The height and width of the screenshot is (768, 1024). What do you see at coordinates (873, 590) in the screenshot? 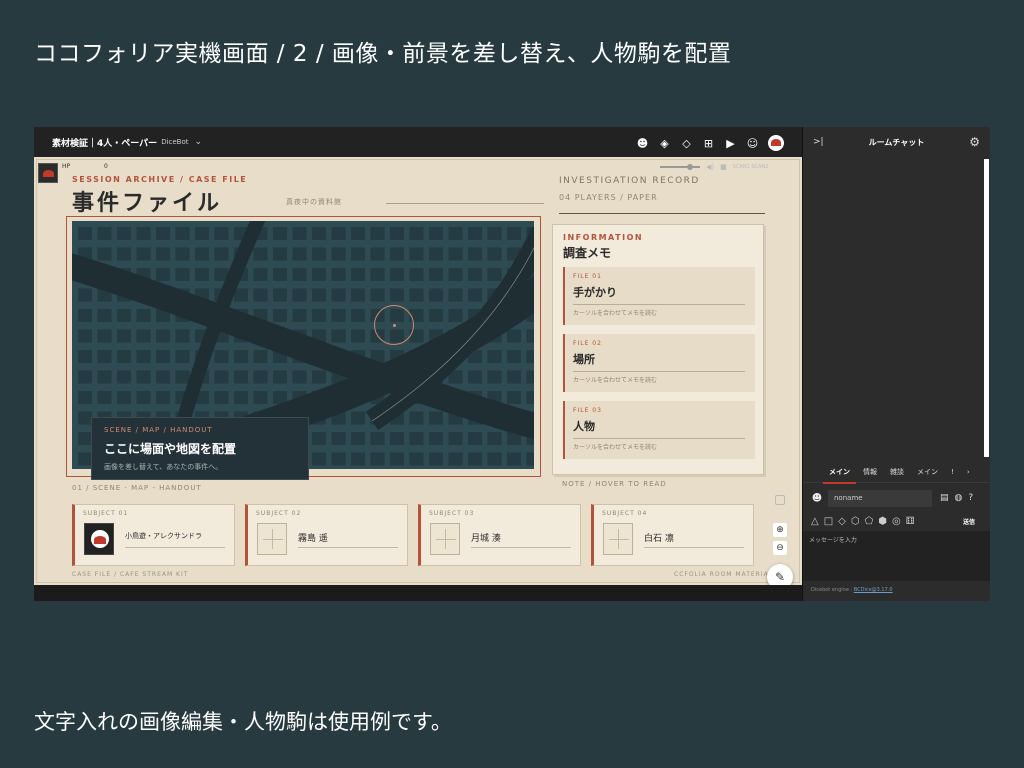
I see `engine-link: BCDice@3.17.0` at bounding box center [873, 590].